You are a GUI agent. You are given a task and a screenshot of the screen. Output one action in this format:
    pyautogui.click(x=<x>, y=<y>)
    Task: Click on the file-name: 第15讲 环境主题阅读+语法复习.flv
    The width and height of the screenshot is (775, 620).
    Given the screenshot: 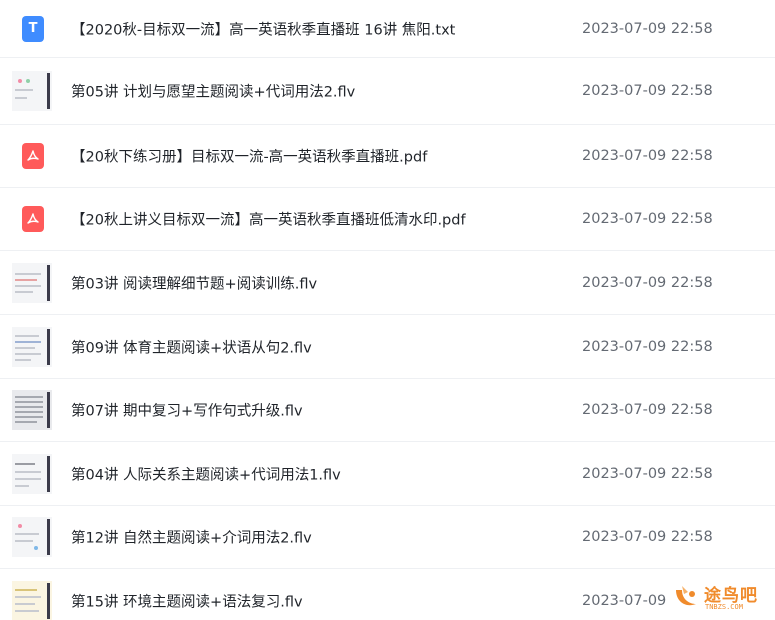 What is the action you would take?
    pyautogui.click(x=187, y=600)
    